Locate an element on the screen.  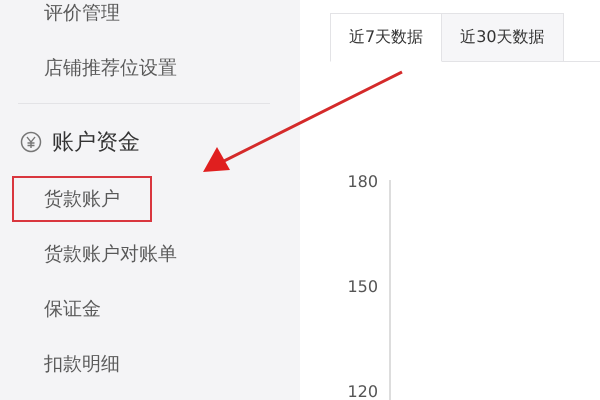
section-title: 账户资金 is located at coordinates (96, 143).